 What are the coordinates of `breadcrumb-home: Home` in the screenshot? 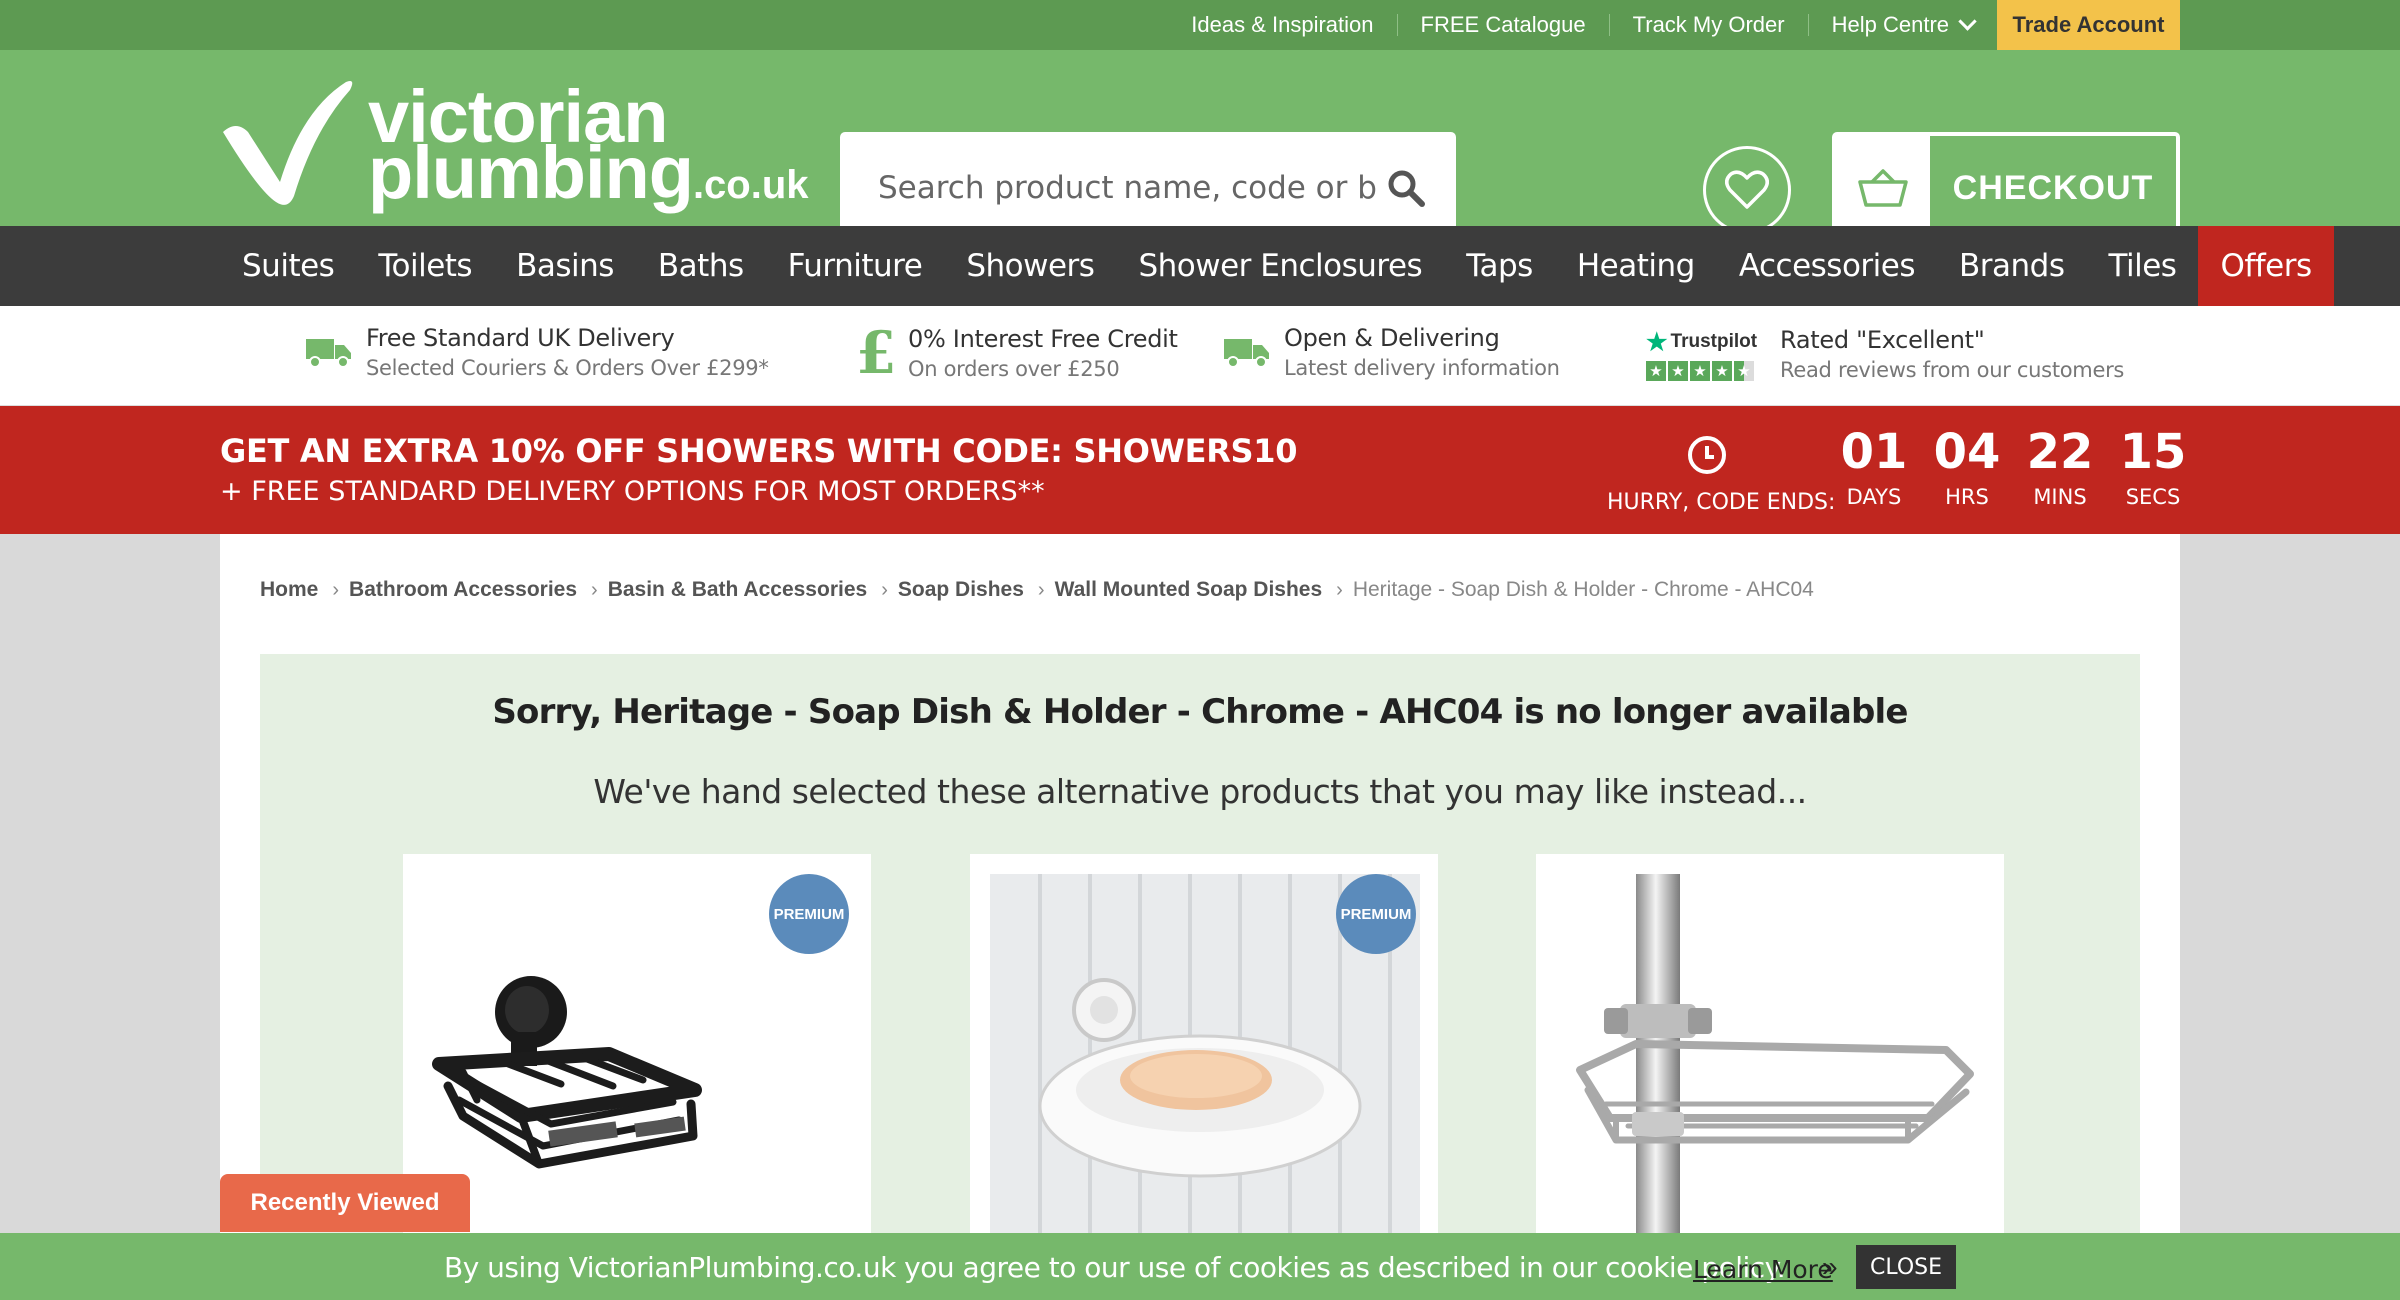 It's located at (289, 590).